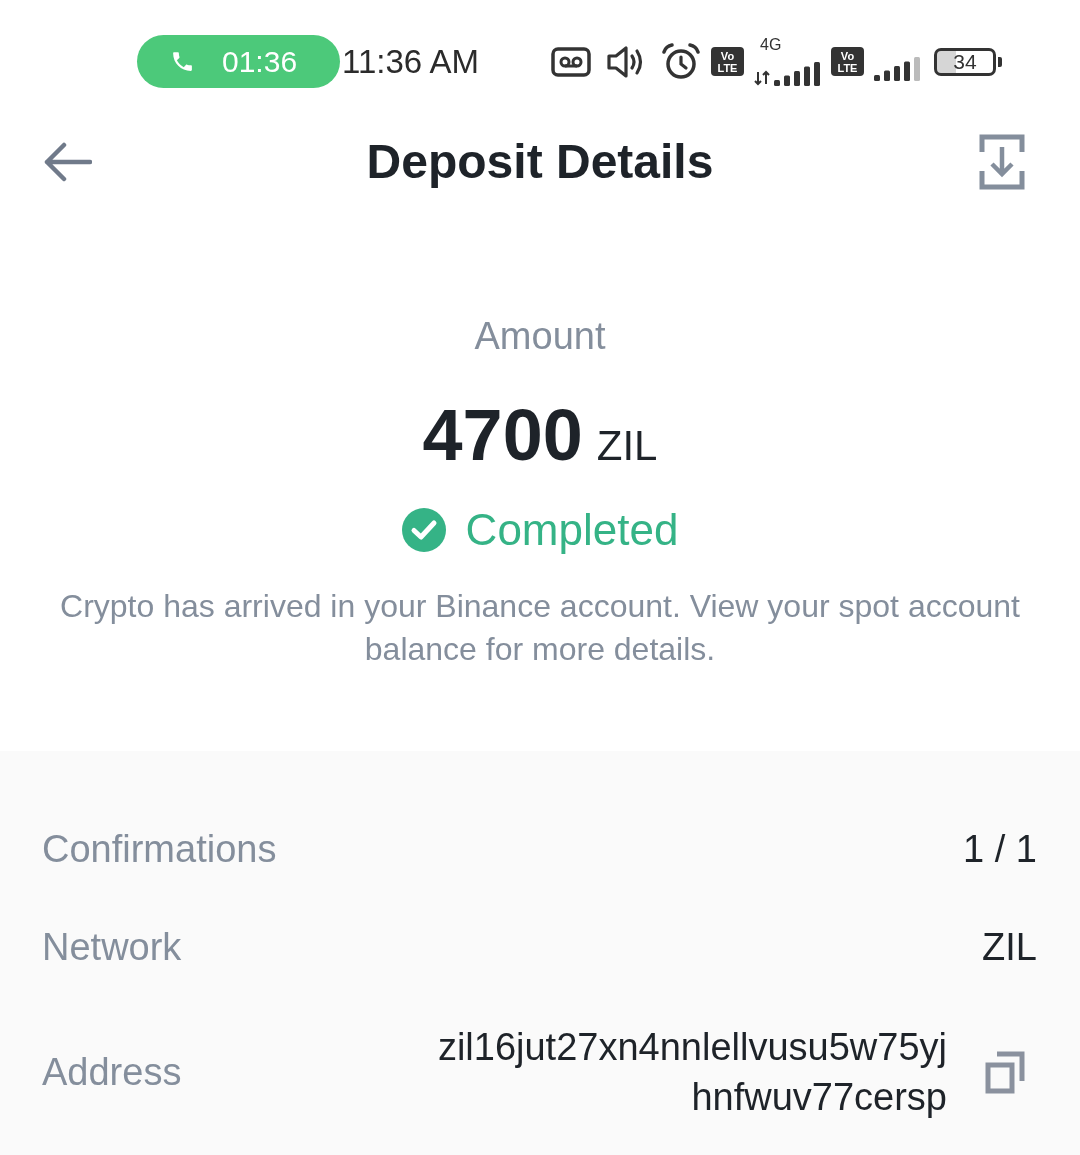 The image size is (1080, 1155). What do you see at coordinates (1000, 849) in the screenshot?
I see `detail-value: 1 / 1` at bounding box center [1000, 849].